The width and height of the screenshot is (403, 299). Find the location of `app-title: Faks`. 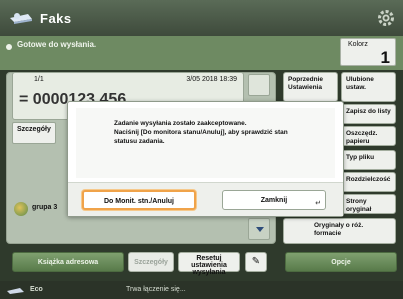

app-title: Faks is located at coordinates (56, 18).